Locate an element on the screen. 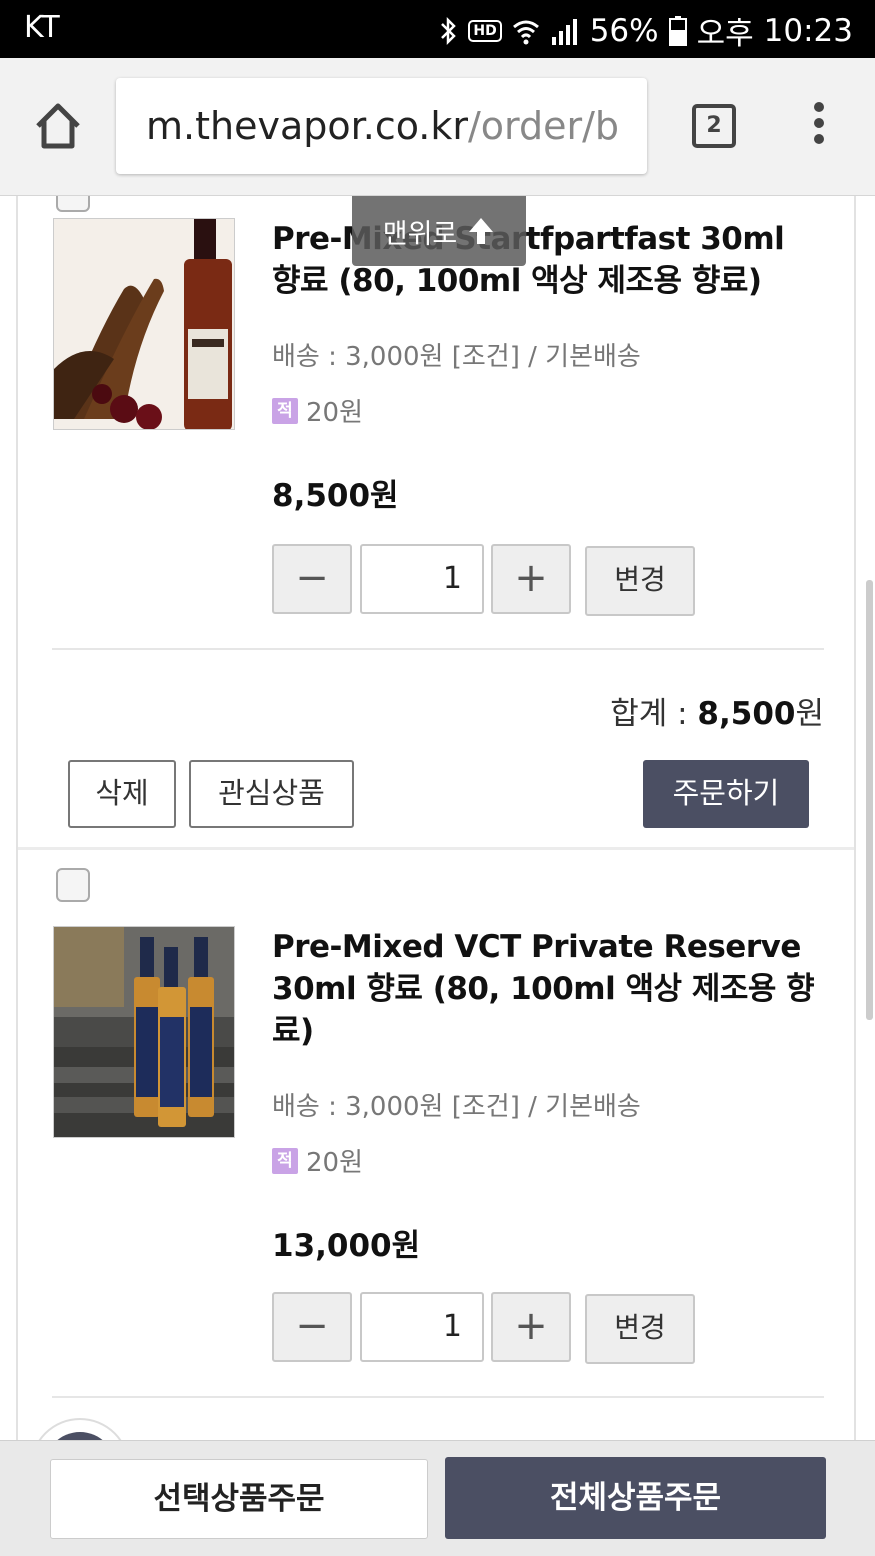 The image size is (875, 1556). order-all-button: 전체상품주문 is located at coordinates (635, 1498).